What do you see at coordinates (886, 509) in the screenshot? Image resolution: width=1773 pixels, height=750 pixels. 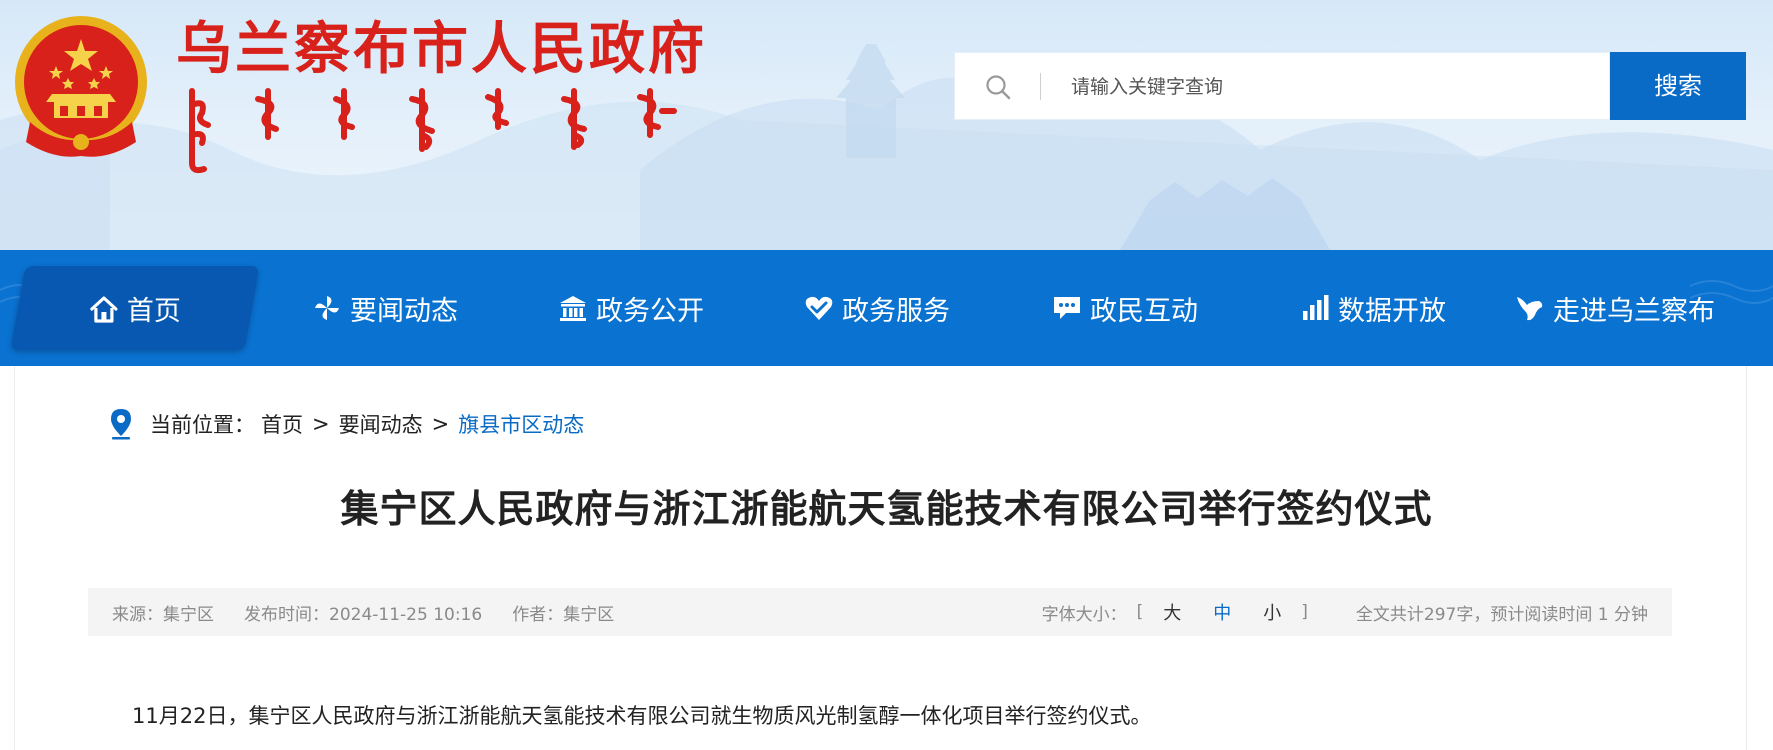 I see `article-title: 集宁区人民政府与浙江浙能航天氢能技术有限公司举行签约仪式` at bounding box center [886, 509].